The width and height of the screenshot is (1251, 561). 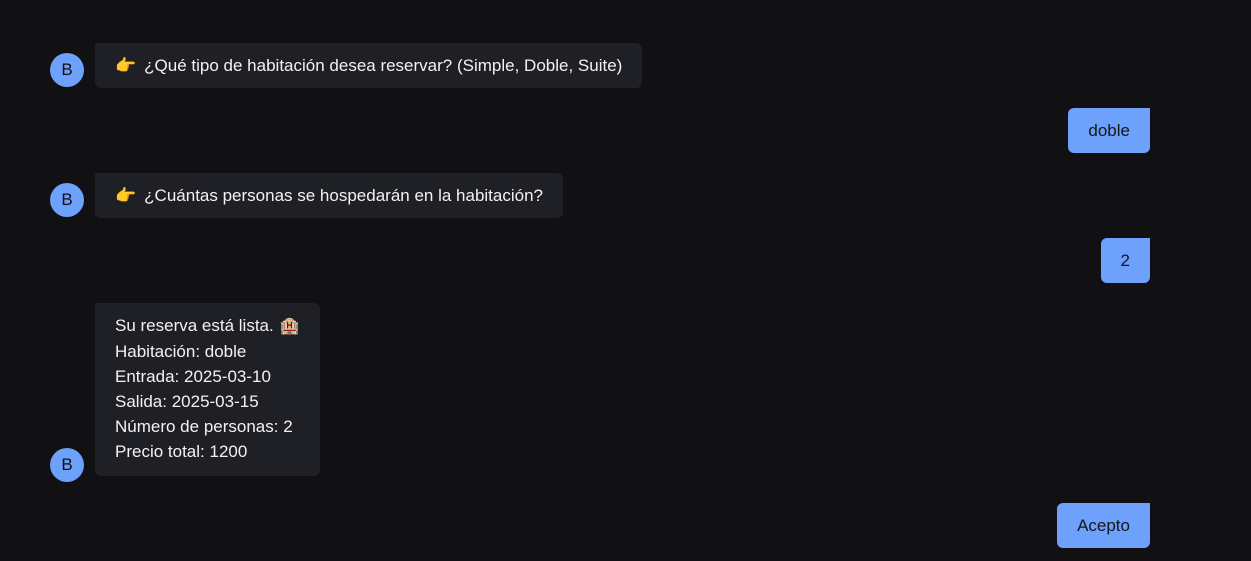 I want to click on user-message: doble, so click(x=1109, y=130).